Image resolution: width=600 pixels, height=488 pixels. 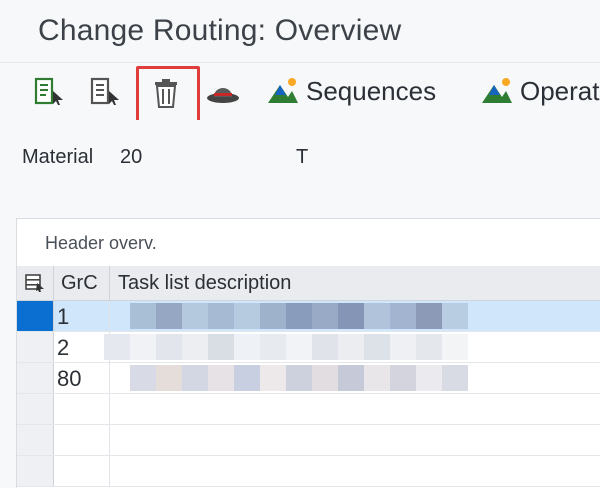 I want to click on table-header: GrC Task list description, so click(x=308, y=283).